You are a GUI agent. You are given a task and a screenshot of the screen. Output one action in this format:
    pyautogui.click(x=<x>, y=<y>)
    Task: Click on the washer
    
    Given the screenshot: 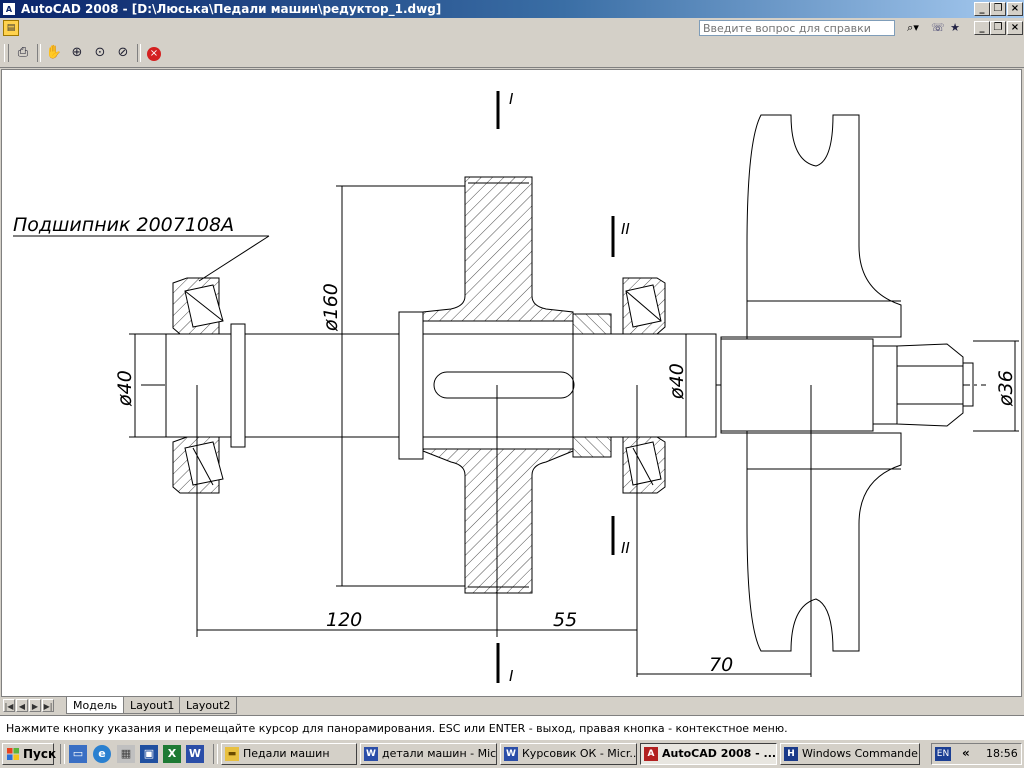 What is the action you would take?
    pyautogui.click(x=885, y=385)
    